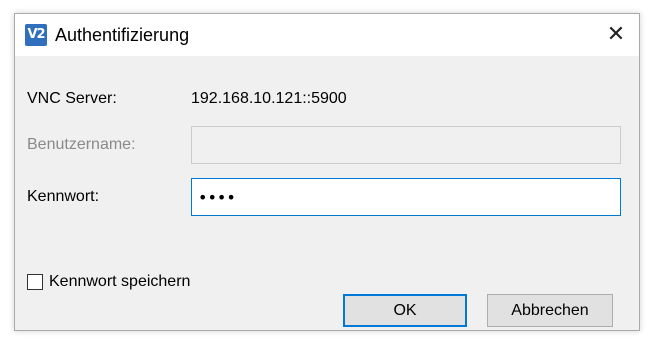 This screenshot has height=341, width=654. Describe the element at coordinates (72, 98) in the screenshot. I see `vnc-server-label: VNC Server:` at that location.